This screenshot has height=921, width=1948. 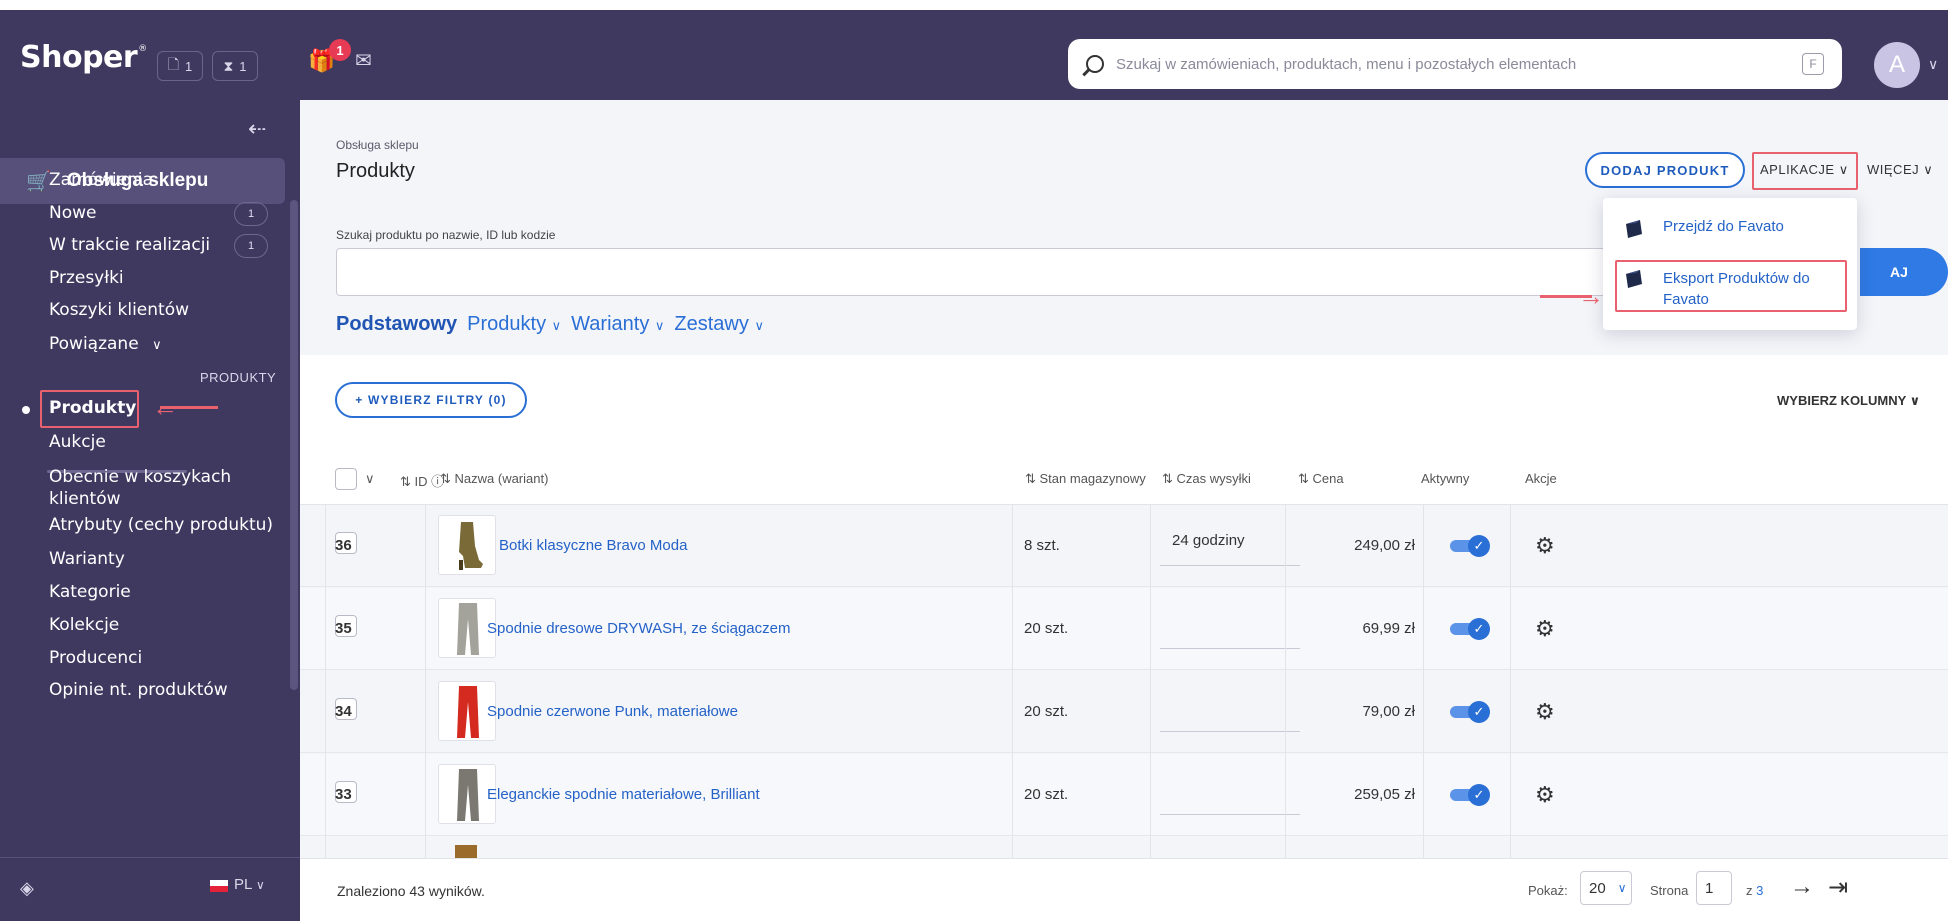 I want to click on shoper-logo: Shoper®, so click(x=83, y=57).